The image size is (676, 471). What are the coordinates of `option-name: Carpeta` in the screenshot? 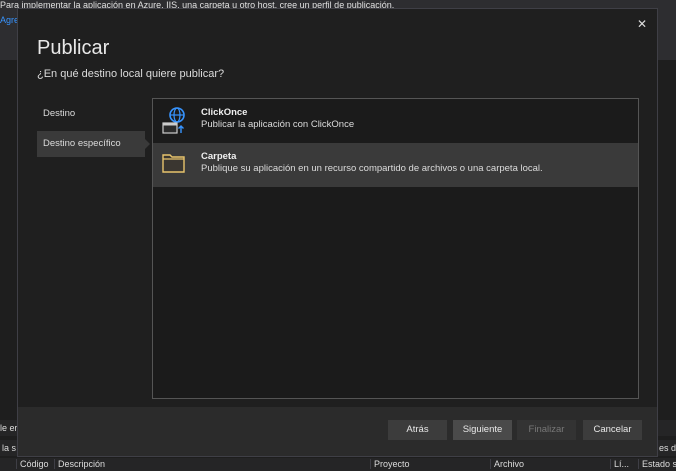 It's located at (219, 156).